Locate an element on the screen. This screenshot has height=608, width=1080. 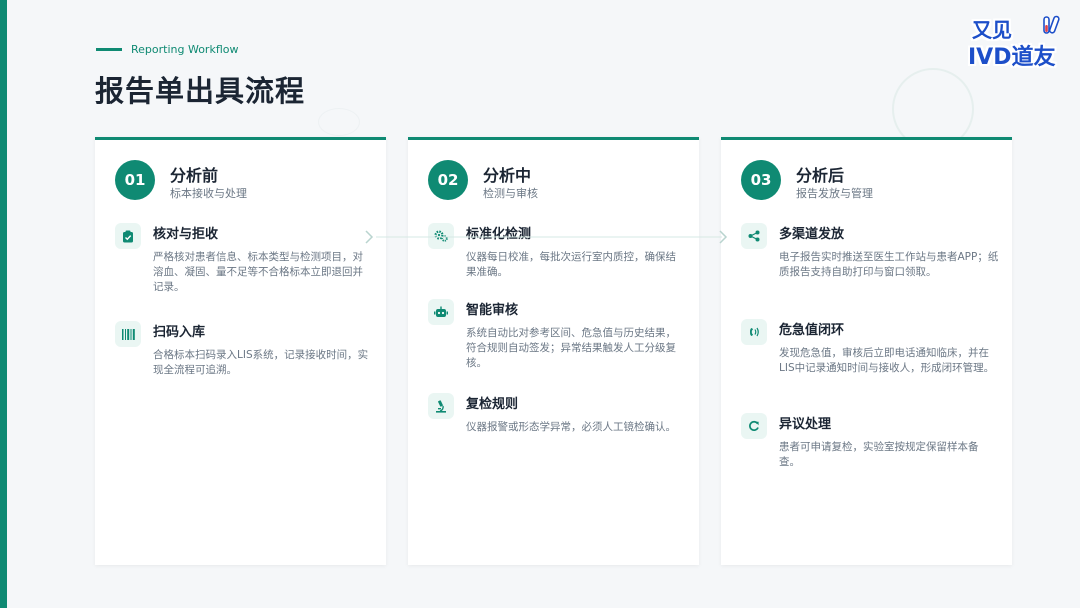
step-title: 标准化检测 is located at coordinates (499, 234).